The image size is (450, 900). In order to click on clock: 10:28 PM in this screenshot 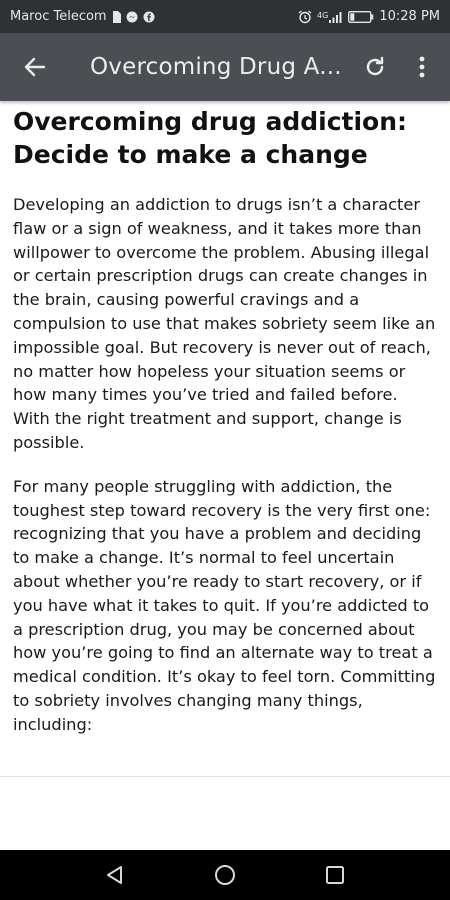, I will do `click(409, 16)`.